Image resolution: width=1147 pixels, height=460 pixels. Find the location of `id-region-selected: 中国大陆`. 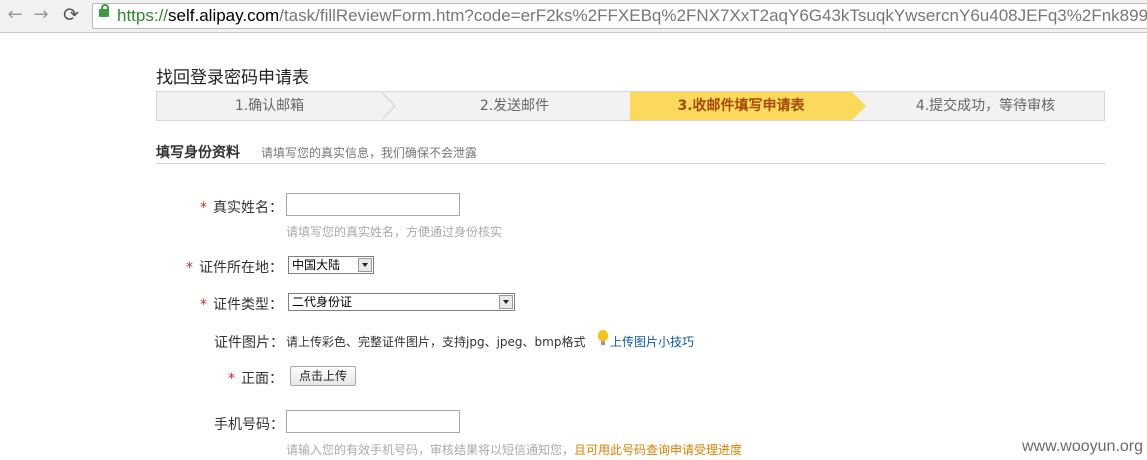

id-region-selected: 中国大陆 is located at coordinates (316, 265).